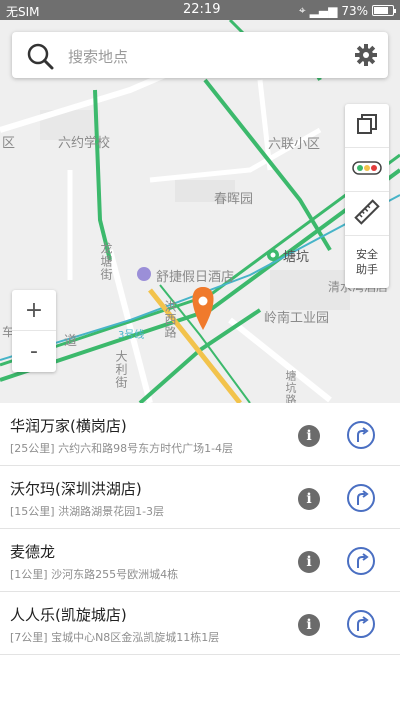  What do you see at coordinates (23, 12) in the screenshot?
I see `carrier-label: 无SIM` at bounding box center [23, 12].